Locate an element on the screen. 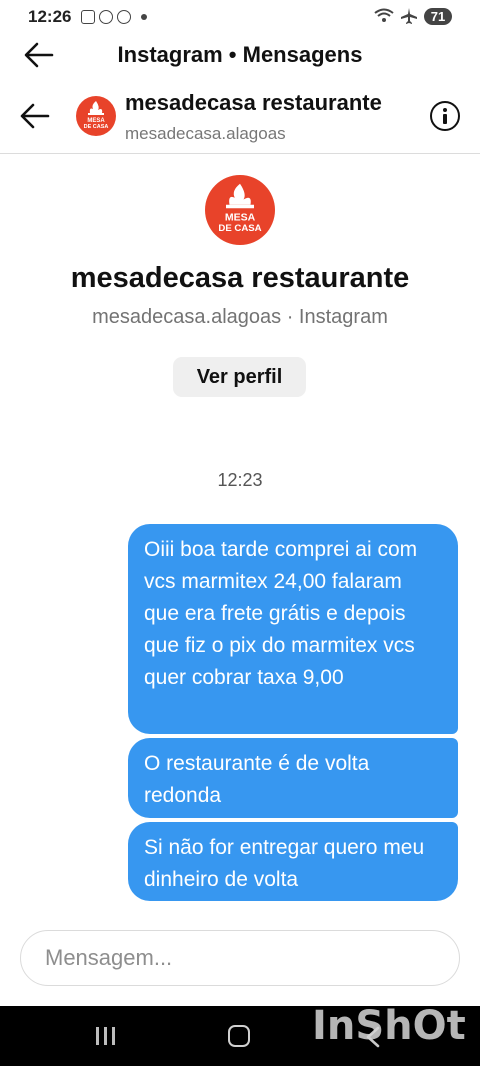 The height and width of the screenshot is (1066, 480). mesa-de-casa-logo-icon: MESA DE CASA is located at coordinates (96, 115).